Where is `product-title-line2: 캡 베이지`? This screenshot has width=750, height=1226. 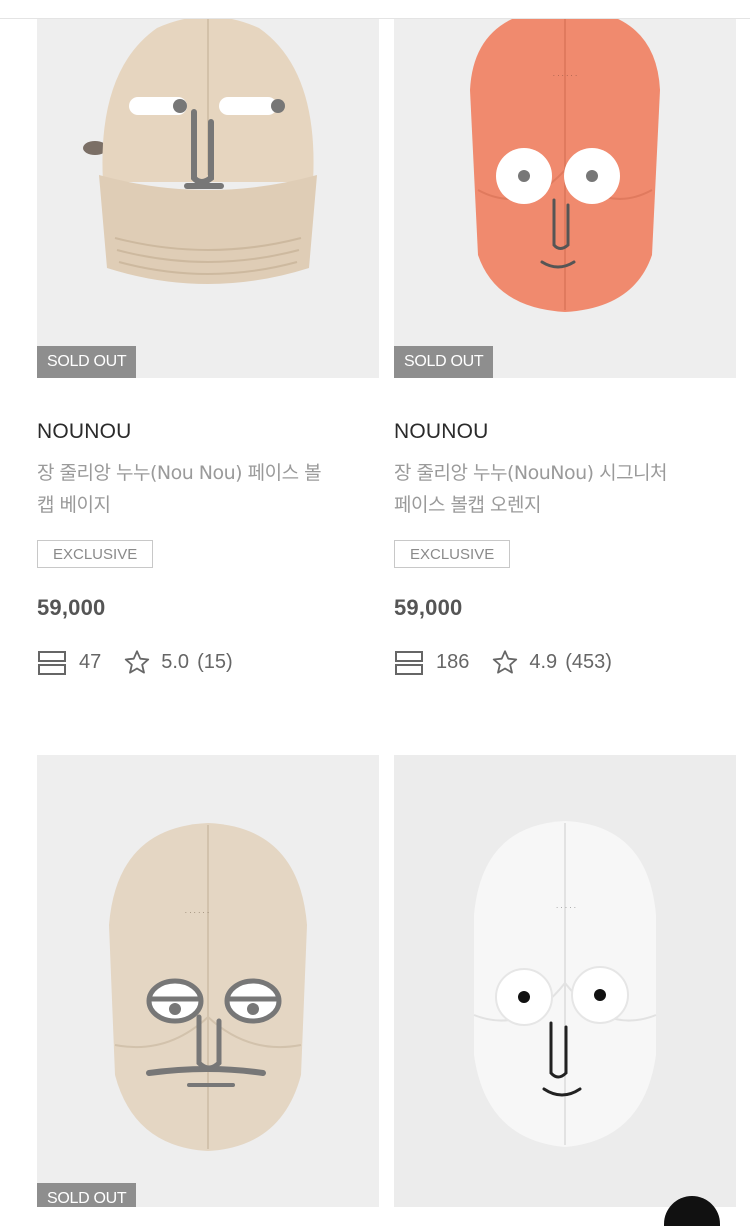 product-title-line2: 캡 베이지 is located at coordinates (74, 505).